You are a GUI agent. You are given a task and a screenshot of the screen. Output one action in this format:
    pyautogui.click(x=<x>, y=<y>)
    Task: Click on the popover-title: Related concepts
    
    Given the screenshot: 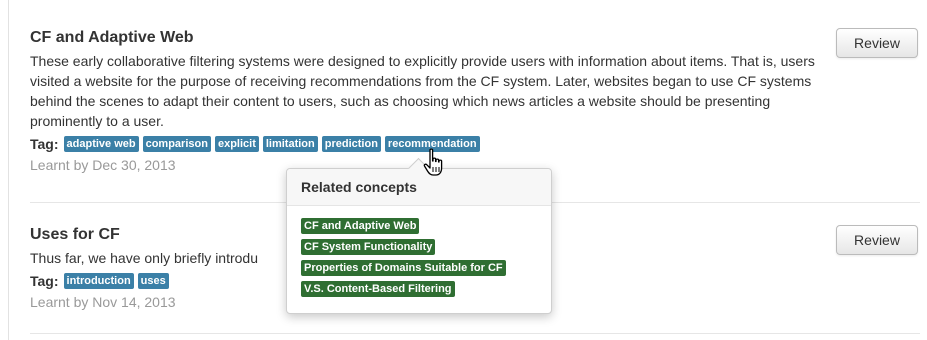 What is the action you would take?
    pyautogui.click(x=419, y=187)
    